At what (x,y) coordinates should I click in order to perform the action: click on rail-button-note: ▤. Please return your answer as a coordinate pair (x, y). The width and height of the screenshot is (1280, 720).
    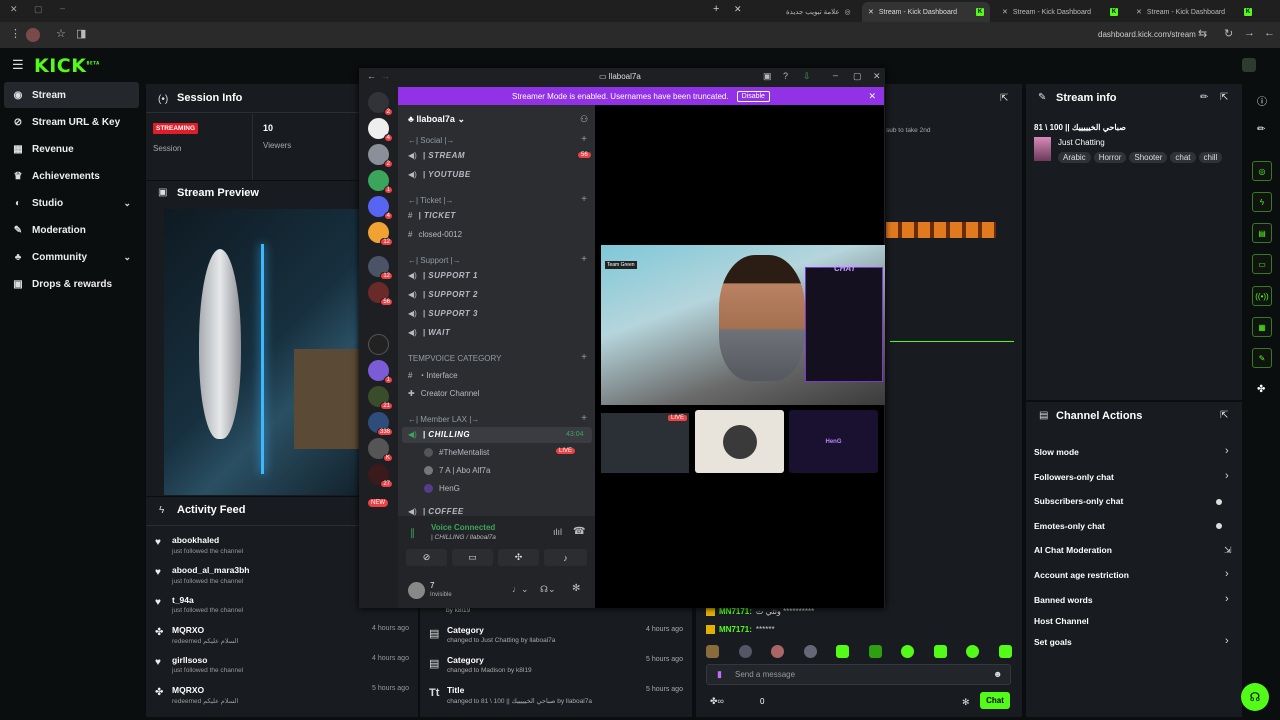
    Looking at the image, I should click on (1262, 233).